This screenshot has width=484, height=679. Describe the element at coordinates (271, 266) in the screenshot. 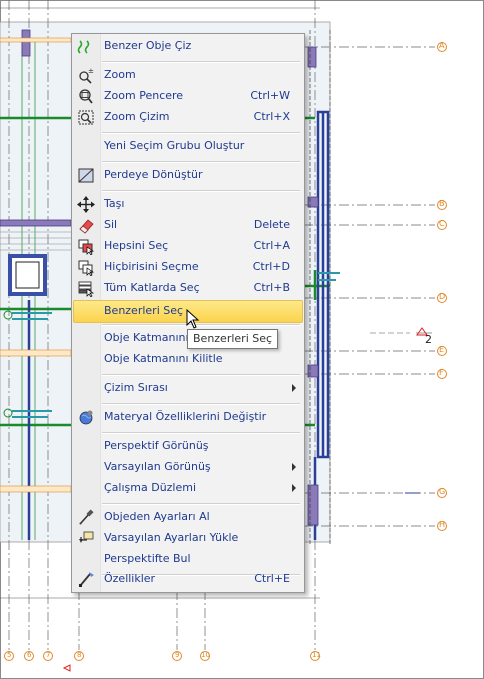

I see `menu-item-shortcut: Ctrl+D` at that location.